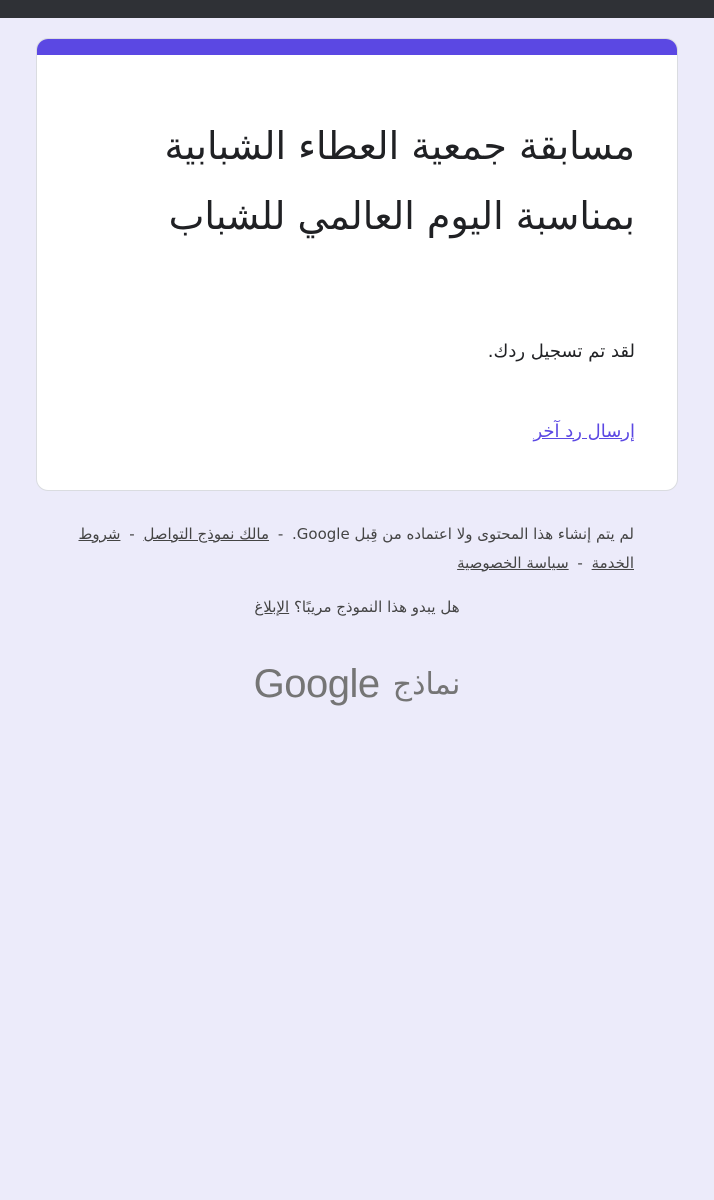 The height and width of the screenshot is (1200, 714). Describe the element at coordinates (206, 534) in the screenshot. I see `contact-owner-link: مالك نموذج التواصل` at that location.